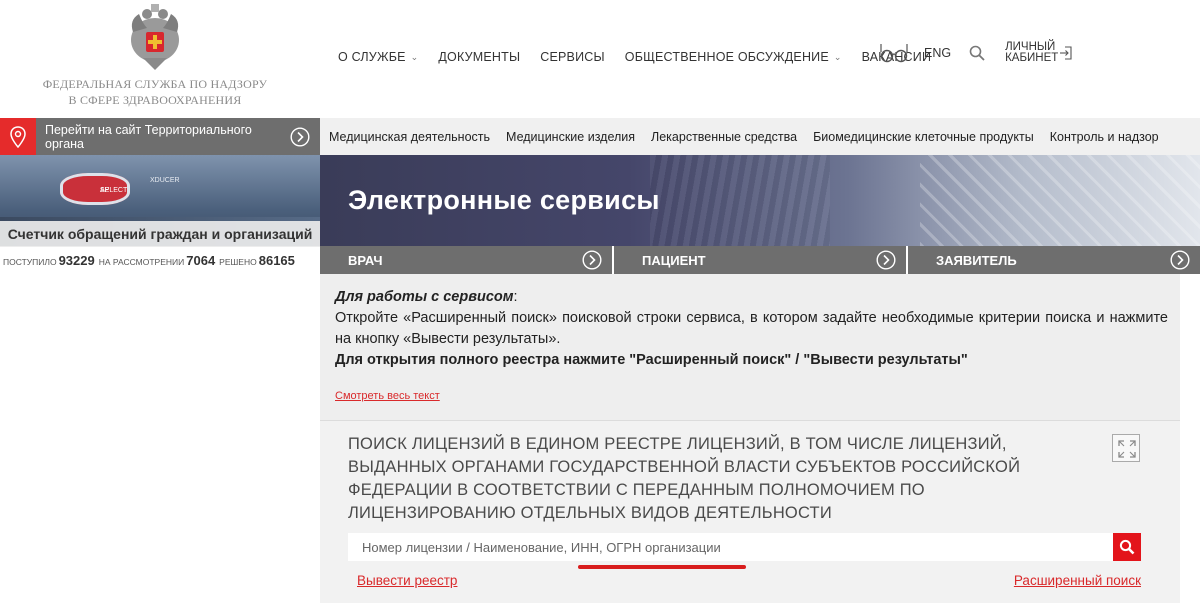 The height and width of the screenshot is (612, 1200). What do you see at coordinates (165, 180) in the screenshot?
I see `device-label-3: XDUCER` at bounding box center [165, 180].